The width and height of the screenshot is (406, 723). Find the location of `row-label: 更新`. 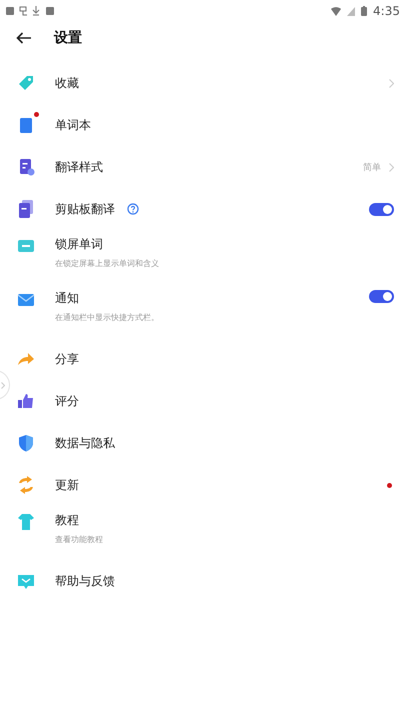

row-label: 更新 is located at coordinates (67, 485).